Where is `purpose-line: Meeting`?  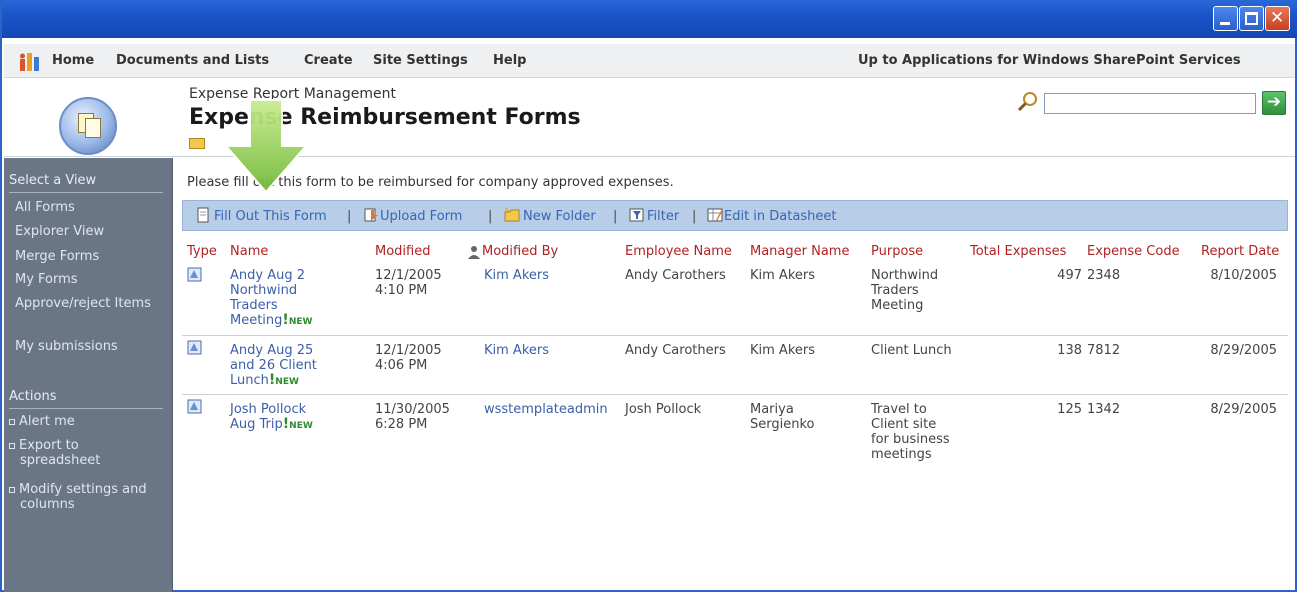 purpose-line: Meeting is located at coordinates (897, 305).